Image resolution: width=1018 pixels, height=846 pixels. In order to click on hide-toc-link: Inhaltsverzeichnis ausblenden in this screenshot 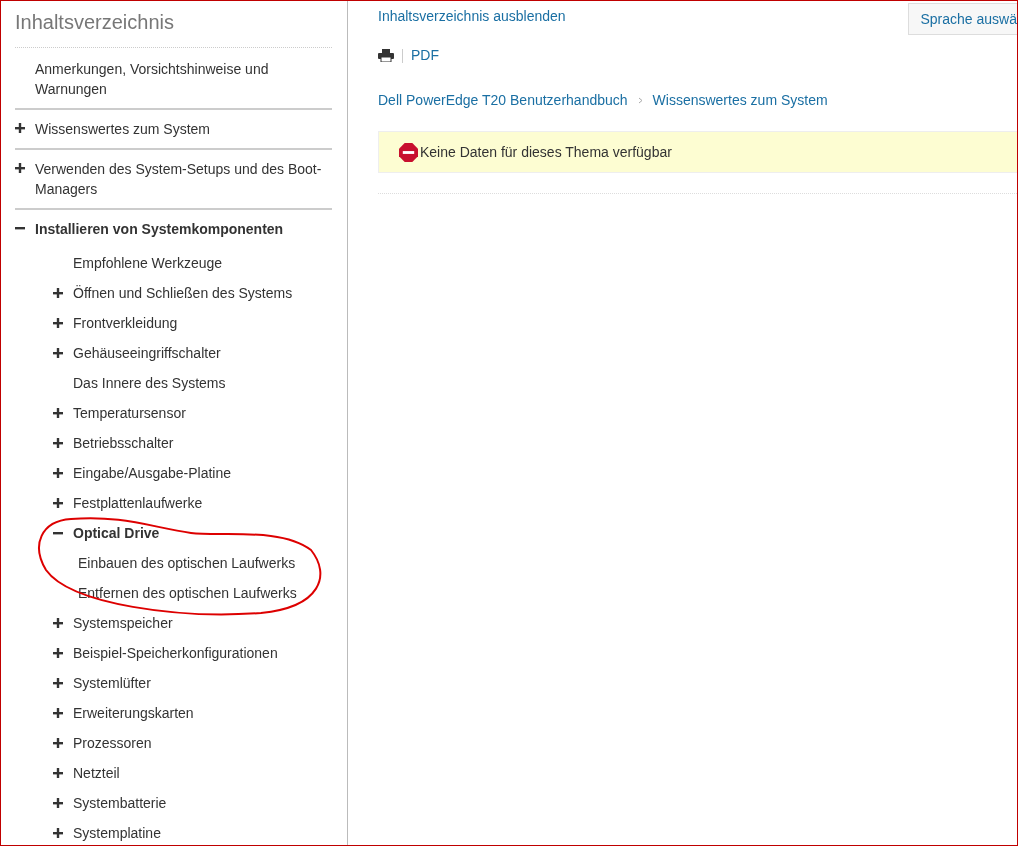, I will do `click(472, 14)`.